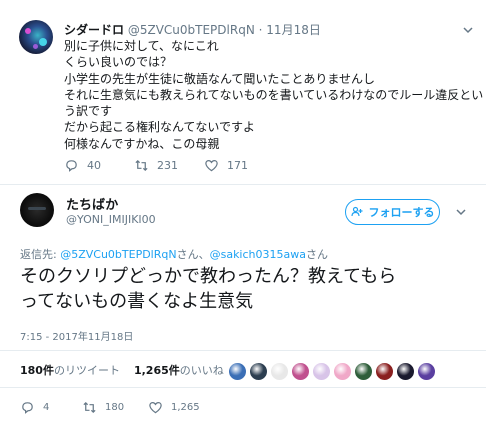  Describe the element at coordinates (40, 254) in the screenshot. I see `reply-prefix: 返信先:` at that location.